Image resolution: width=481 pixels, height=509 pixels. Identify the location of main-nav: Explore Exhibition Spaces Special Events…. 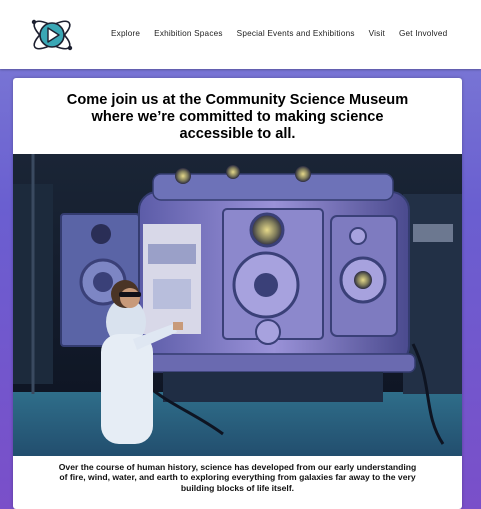
(279, 33).